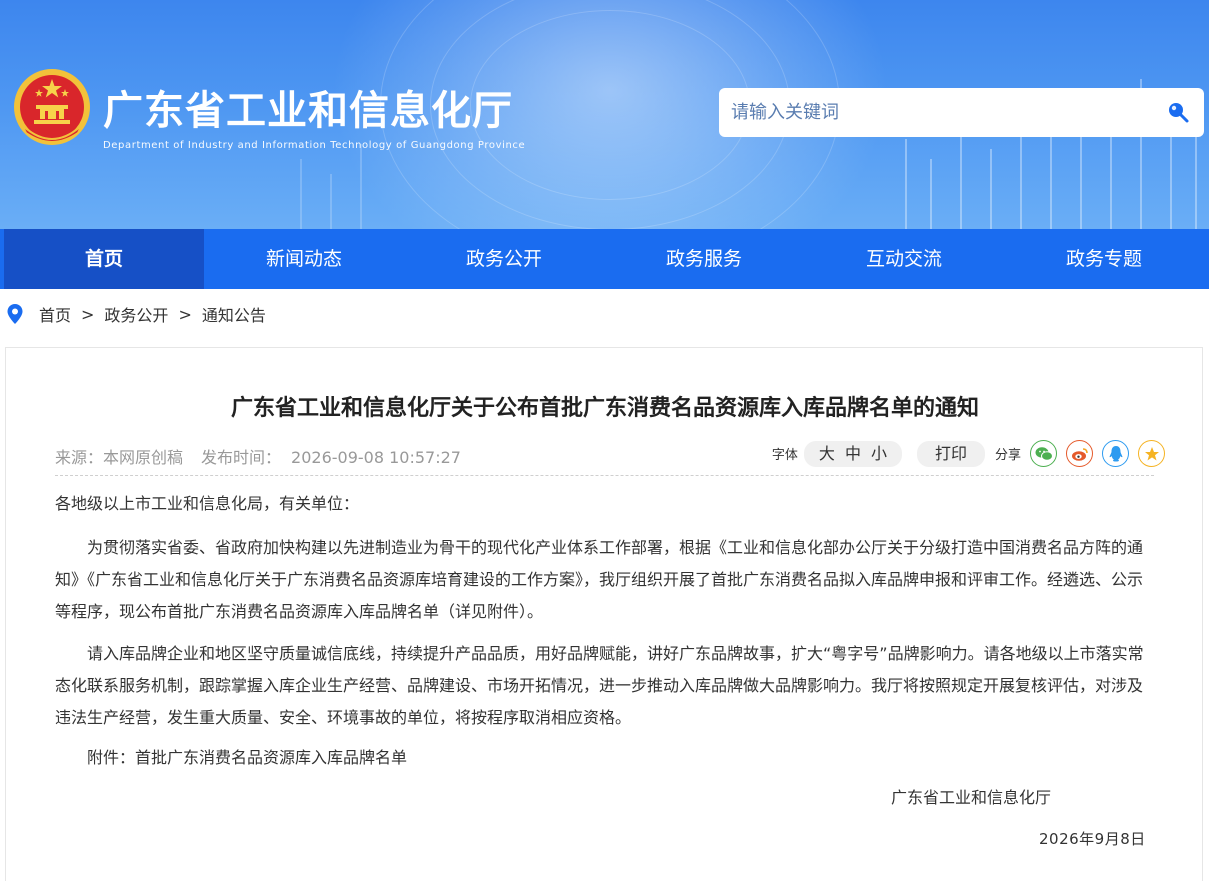 Image resolution: width=1209 pixels, height=881 pixels. What do you see at coordinates (1043, 453) in the screenshot?
I see `wechat-icon` at bounding box center [1043, 453].